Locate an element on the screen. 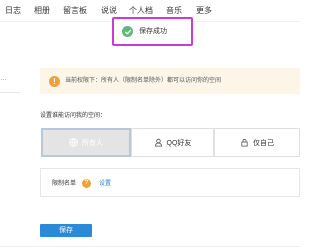 The width and height of the screenshot is (320, 250). friends-icon is located at coordinates (158, 142).